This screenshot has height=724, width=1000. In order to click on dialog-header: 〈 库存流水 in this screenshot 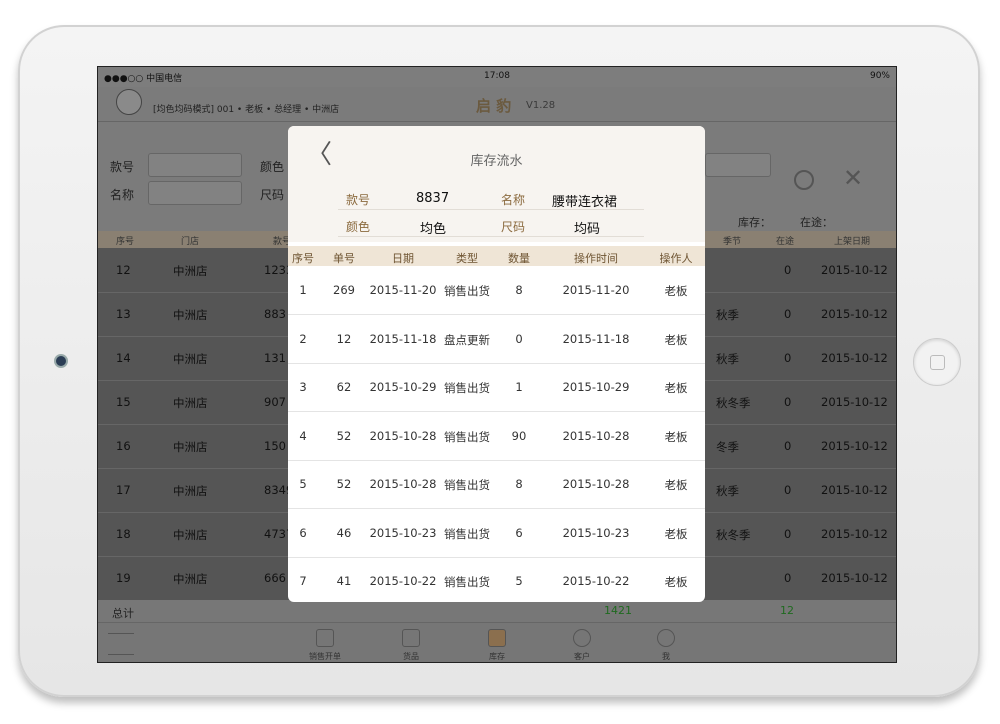, I will do `click(496, 156)`.